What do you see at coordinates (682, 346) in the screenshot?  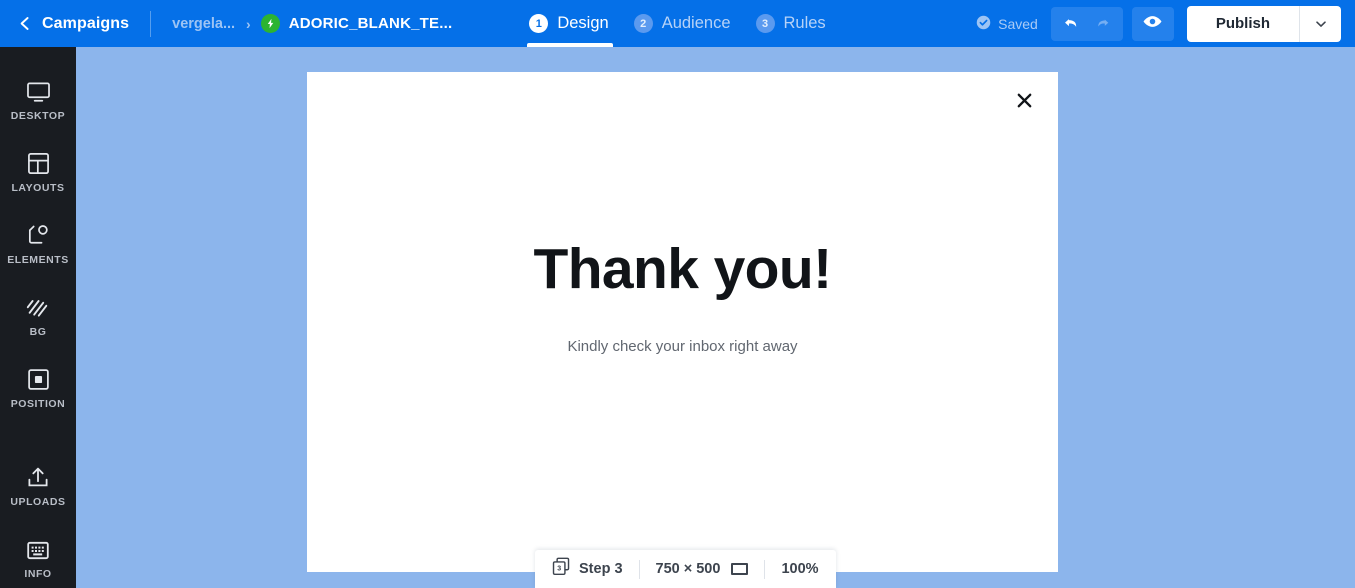 I see `modal-subtext: Kindly check your inbox right away` at bounding box center [682, 346].